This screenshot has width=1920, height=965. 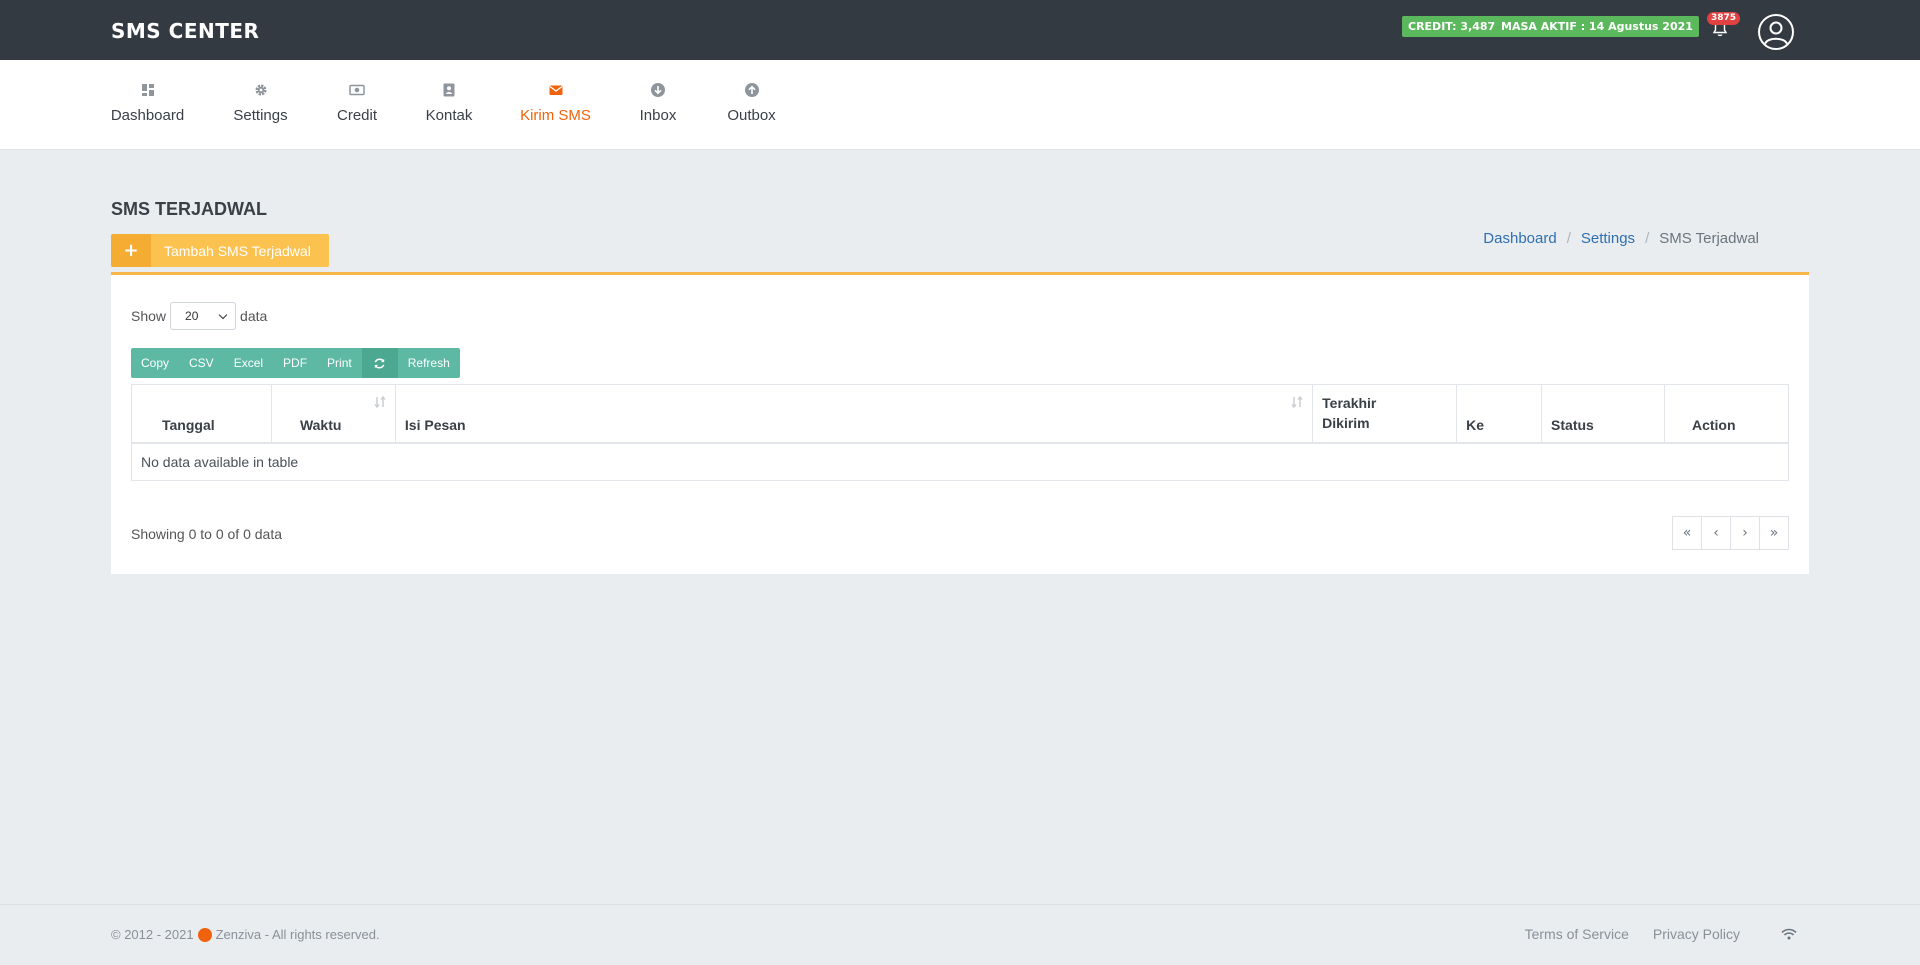 I want to click on column-header-status: Status, so click(x=1603, y=414).